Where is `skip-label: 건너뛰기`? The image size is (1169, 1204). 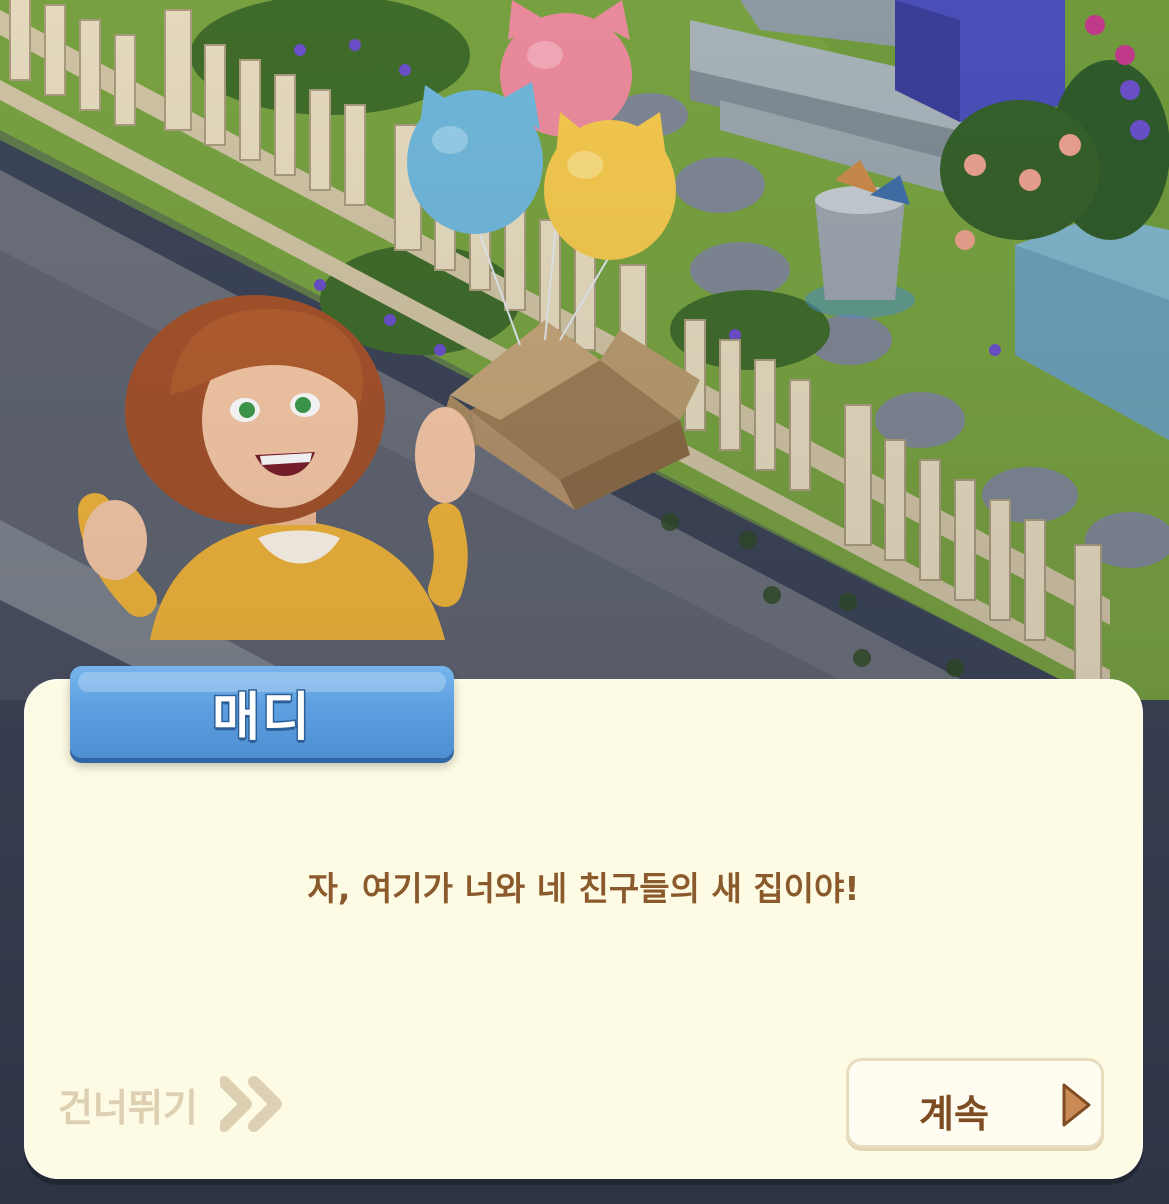 skip-label: 건너뛰기 is located at coordinates (128, 1107).